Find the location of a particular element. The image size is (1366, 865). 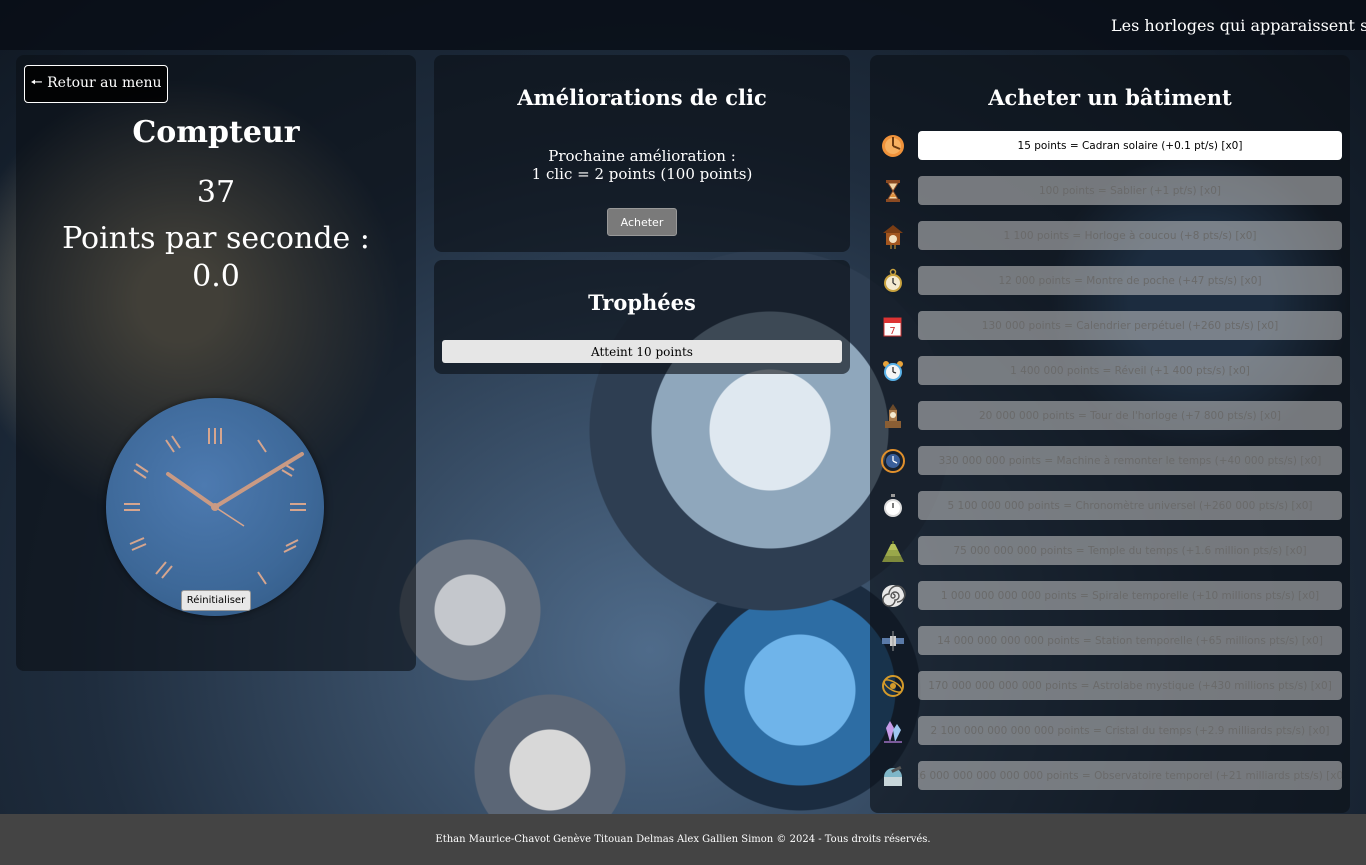

buy-upgrade-button: Acheter is located at coordinates (642, 222).